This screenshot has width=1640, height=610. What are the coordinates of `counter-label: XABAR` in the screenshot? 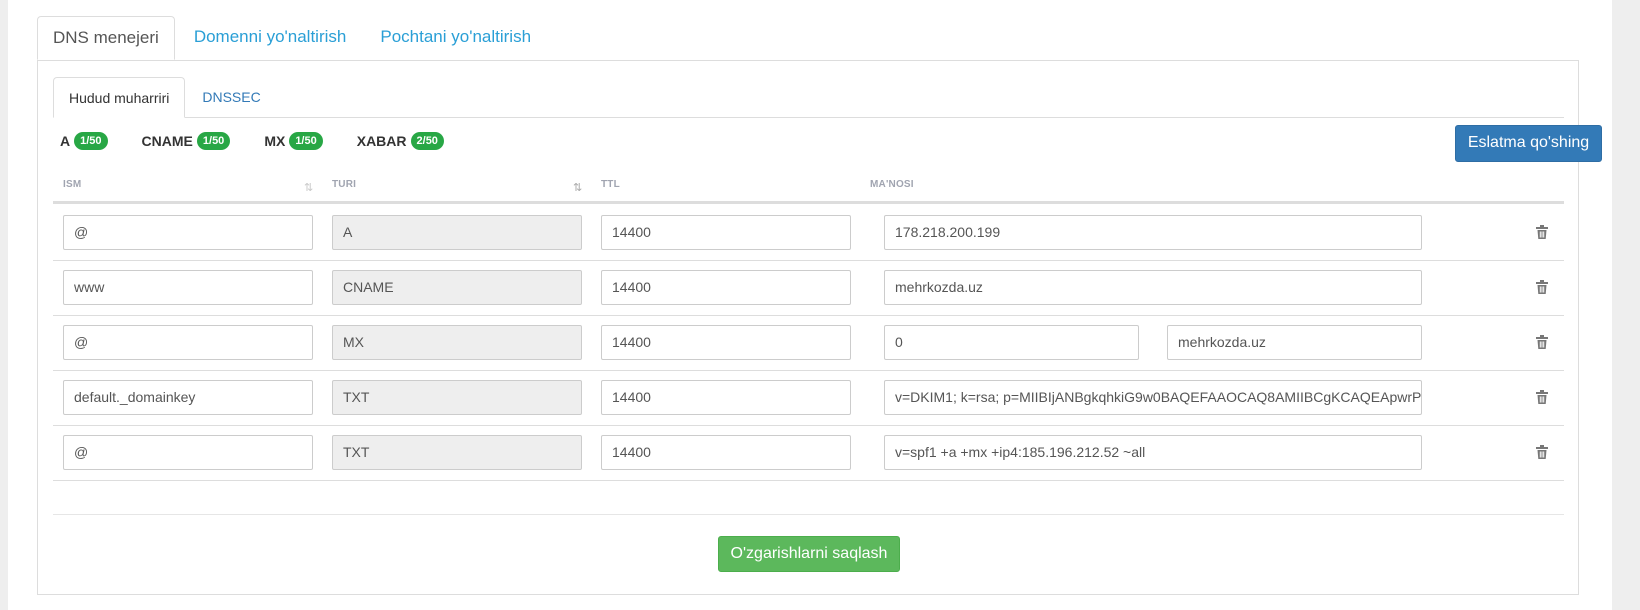 It's located at (381, 141).